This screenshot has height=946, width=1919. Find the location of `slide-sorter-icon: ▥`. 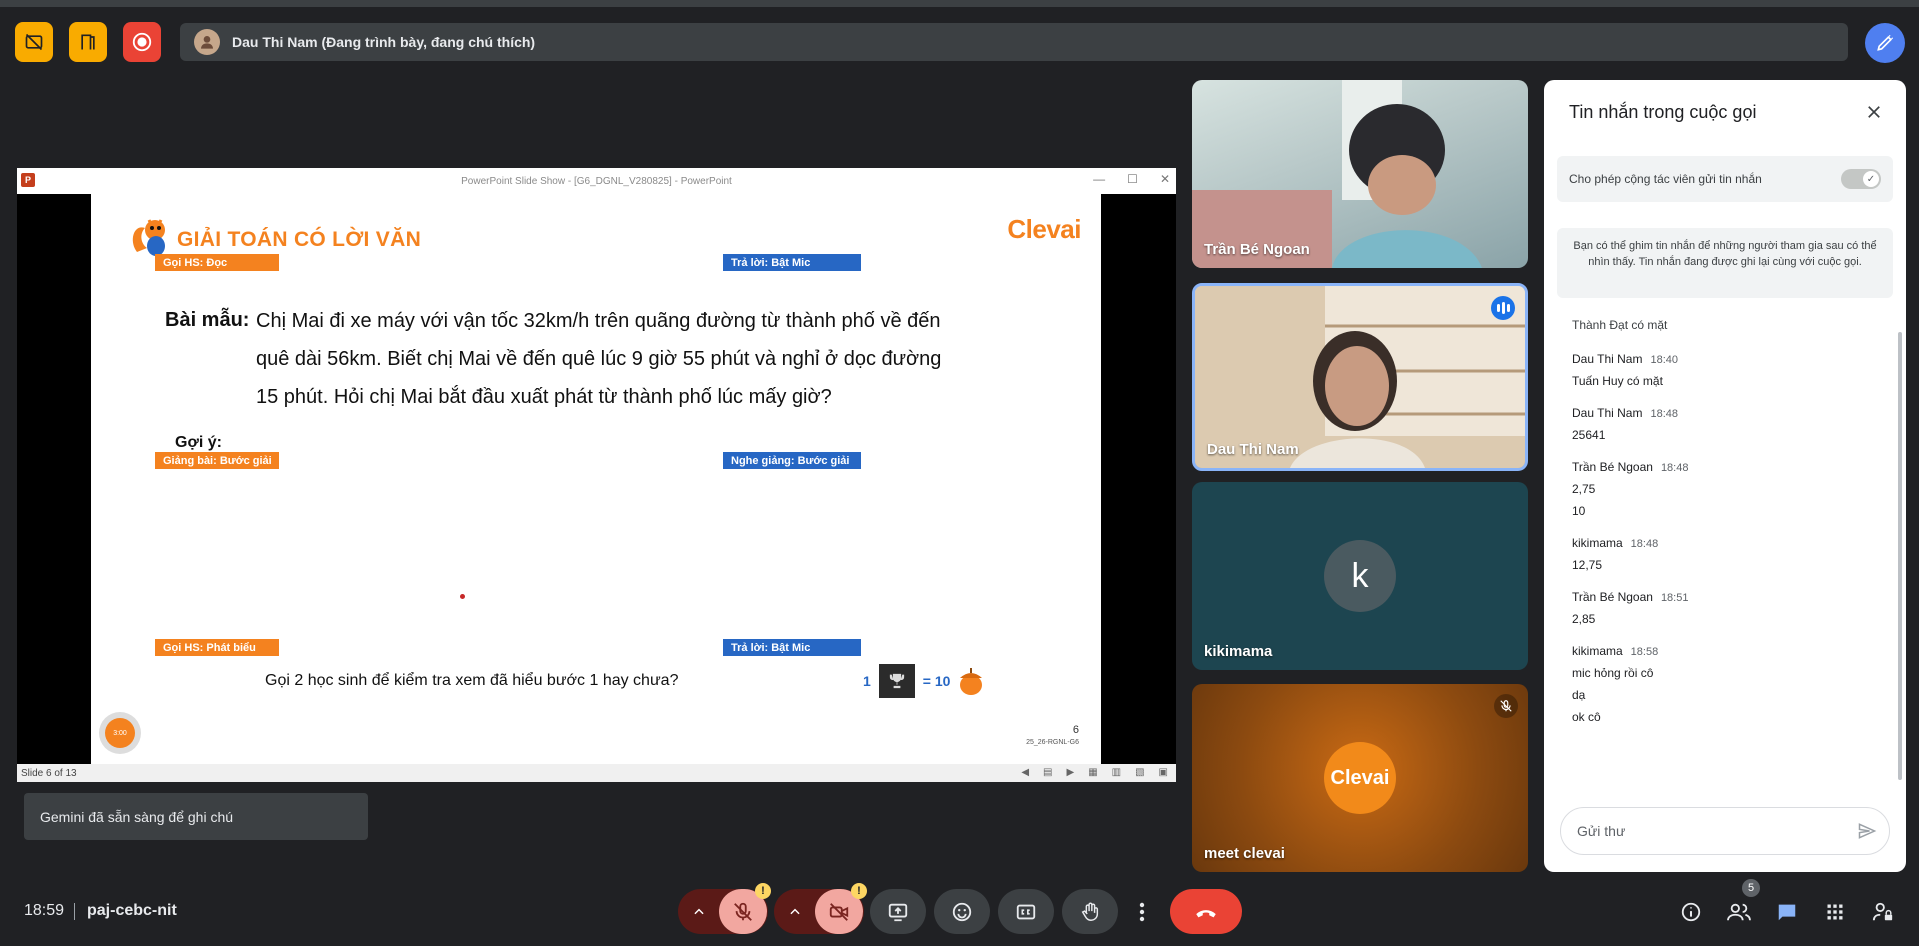

slide-sorter-icon: ▥ is located at coordinates (1116, 772).